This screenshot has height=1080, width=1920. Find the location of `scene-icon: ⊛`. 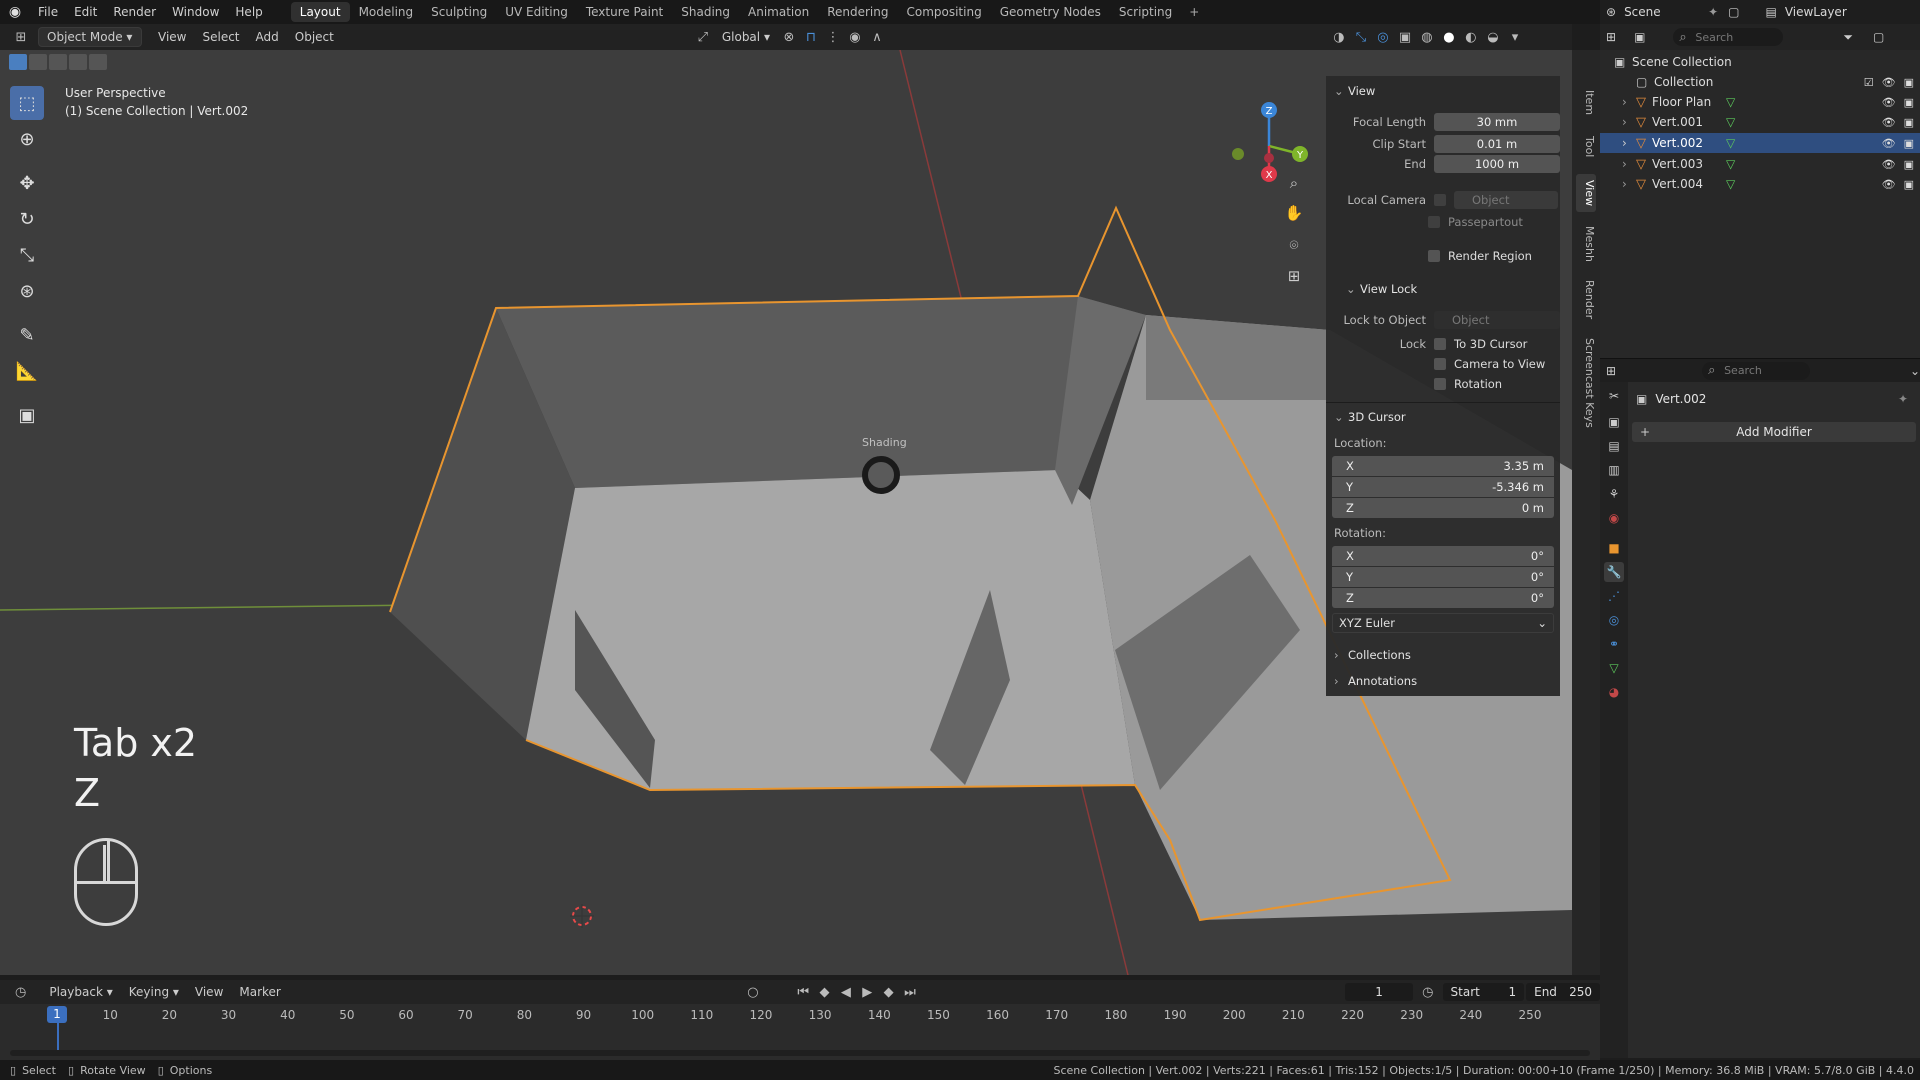

scene-icon: ⊛ is located at coordinates (1611, 12).